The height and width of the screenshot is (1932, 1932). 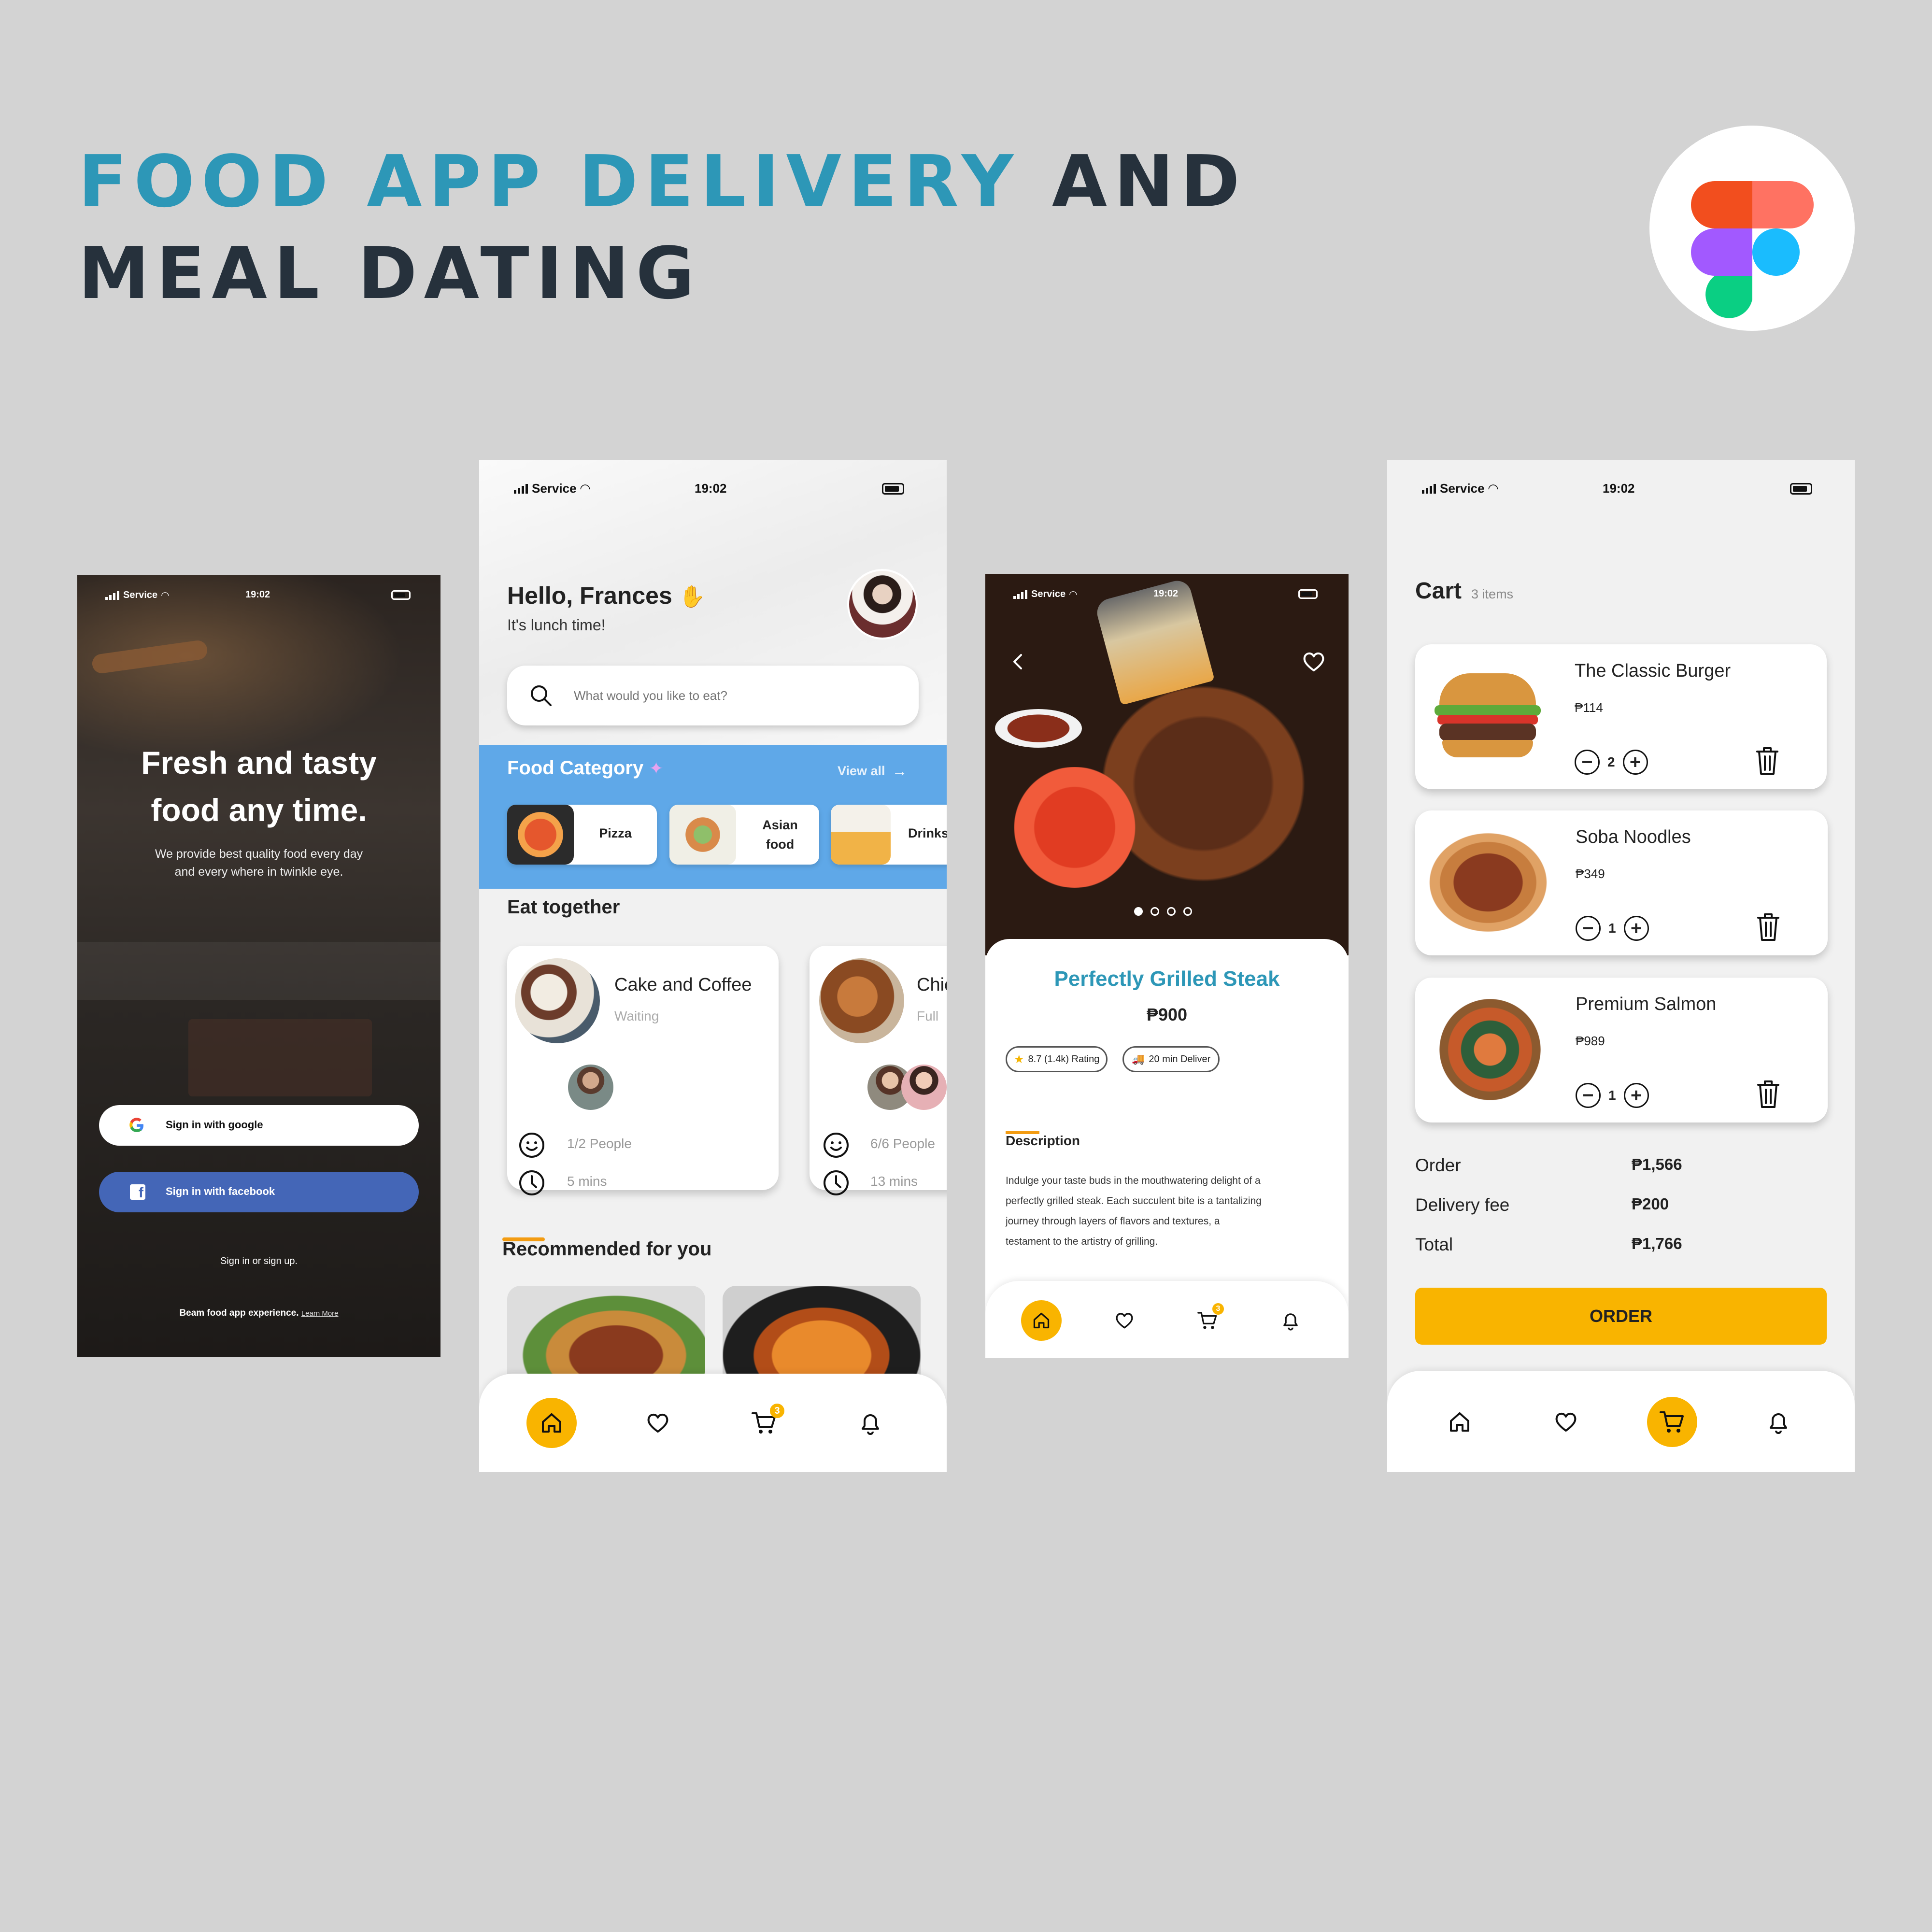 I want to click on quantity-stepper: − 1 +, so click(x=1612, y=928).